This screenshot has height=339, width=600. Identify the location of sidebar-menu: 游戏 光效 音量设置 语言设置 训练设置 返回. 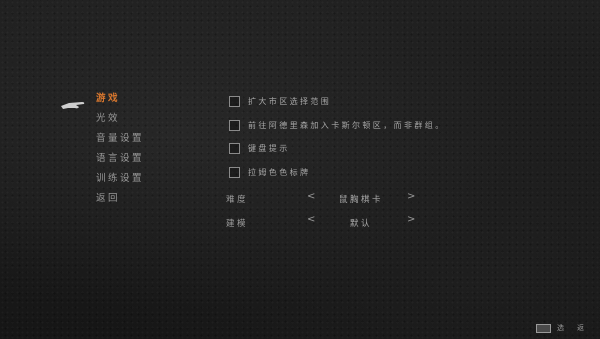
(120, 151).